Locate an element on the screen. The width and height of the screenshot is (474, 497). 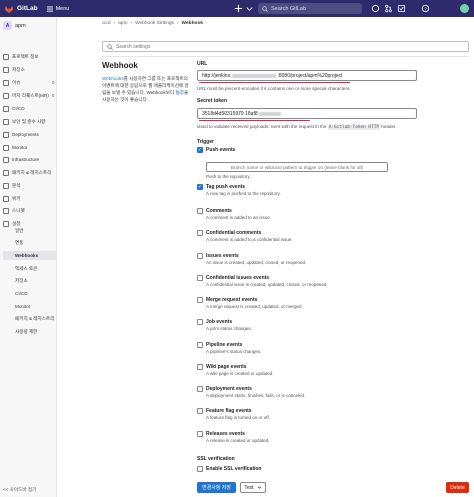
collapse-sidebar-button: << 사이드바 접기 is located at coordinates (19, 490).